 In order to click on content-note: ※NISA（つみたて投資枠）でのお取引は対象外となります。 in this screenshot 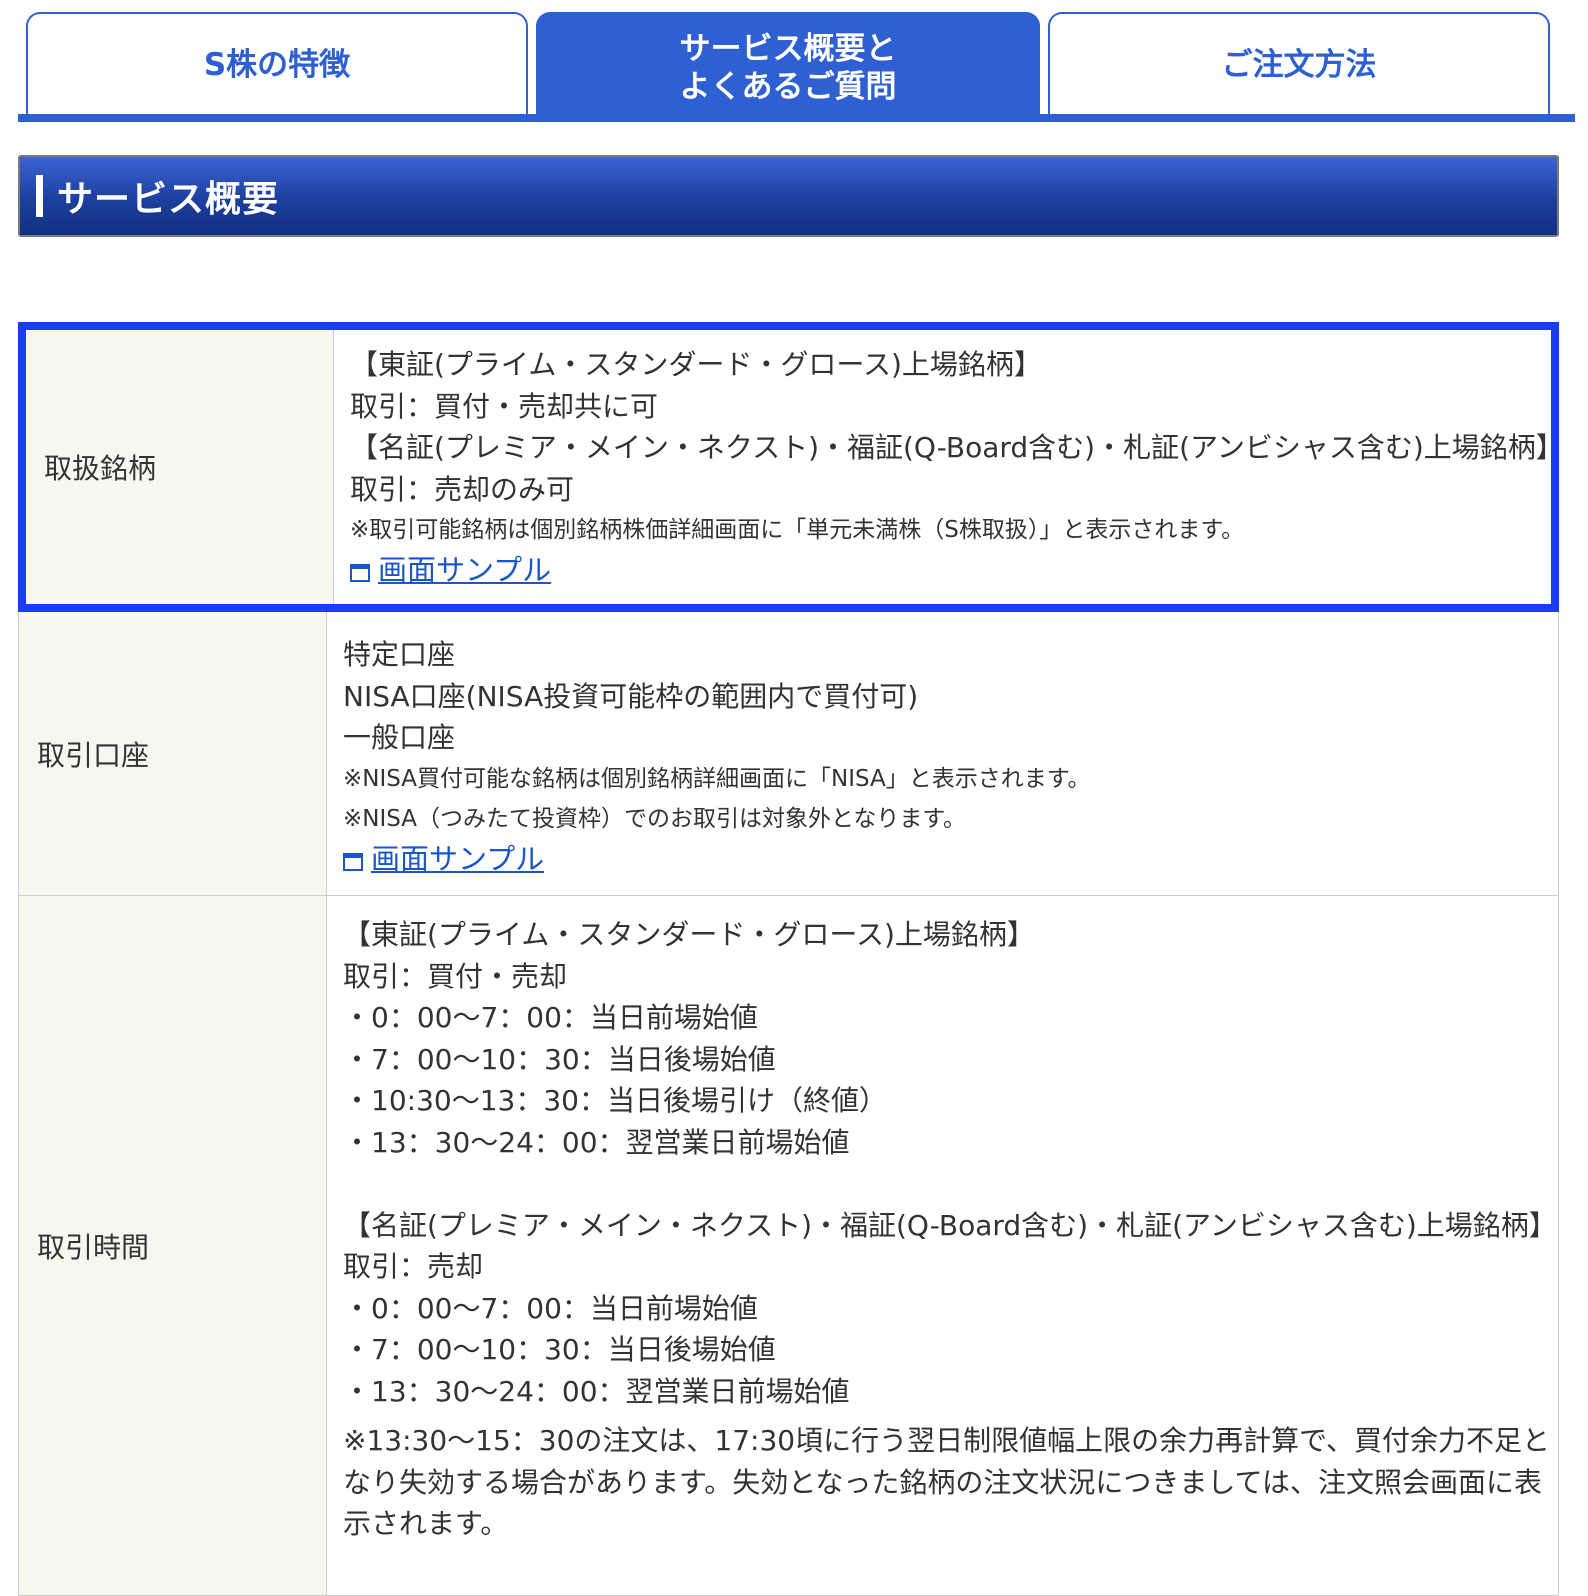, I will do `click(655, 818)`.